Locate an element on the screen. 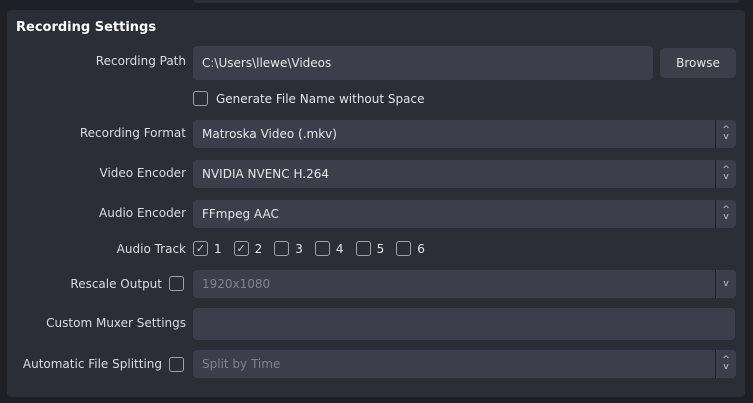 The height and width of the screenshot is (403, 753). audio-encoder-select: FFmpeg AAC ^ v is located at coordinates (464, 214).